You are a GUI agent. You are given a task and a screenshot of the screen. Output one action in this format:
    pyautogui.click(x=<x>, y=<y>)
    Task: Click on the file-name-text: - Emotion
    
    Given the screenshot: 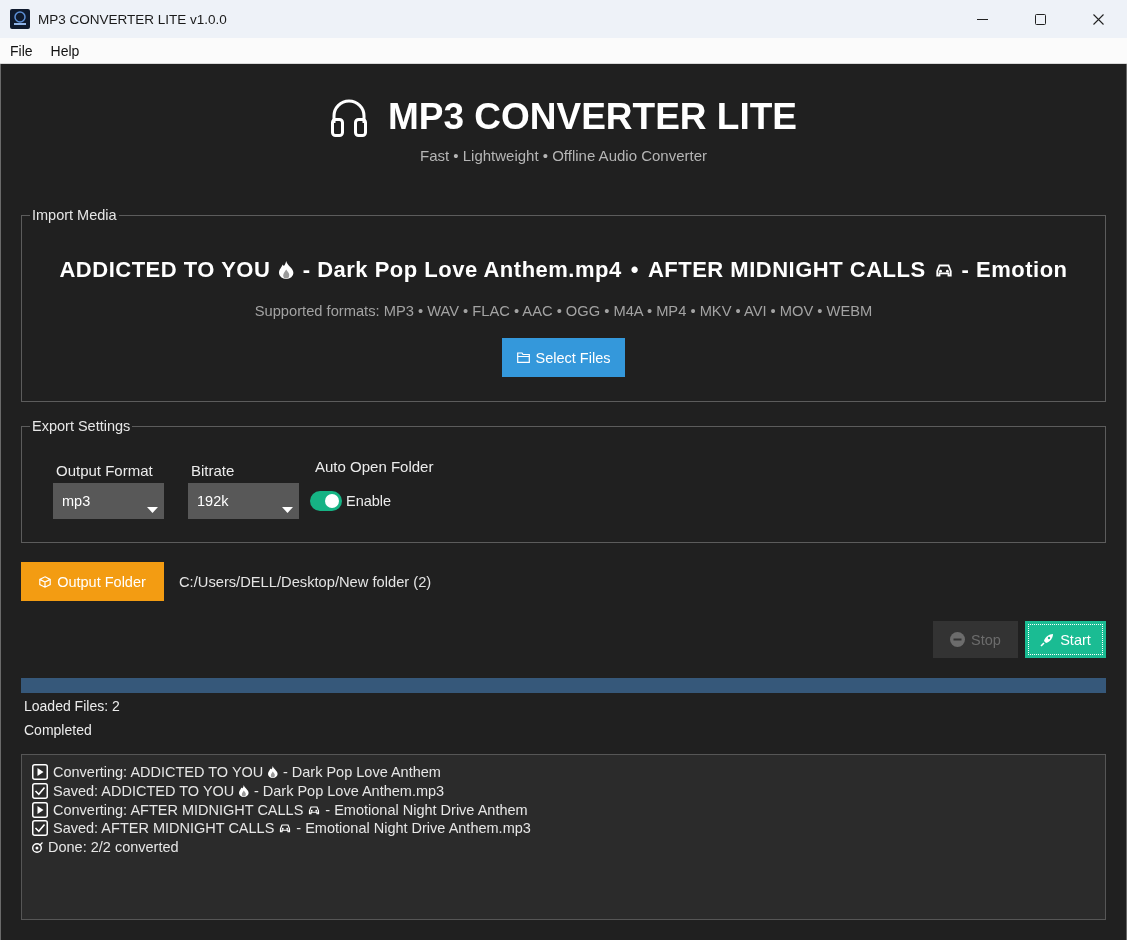 What is the action you would take?
    pyautogui.click(x=1014, y=270)
    